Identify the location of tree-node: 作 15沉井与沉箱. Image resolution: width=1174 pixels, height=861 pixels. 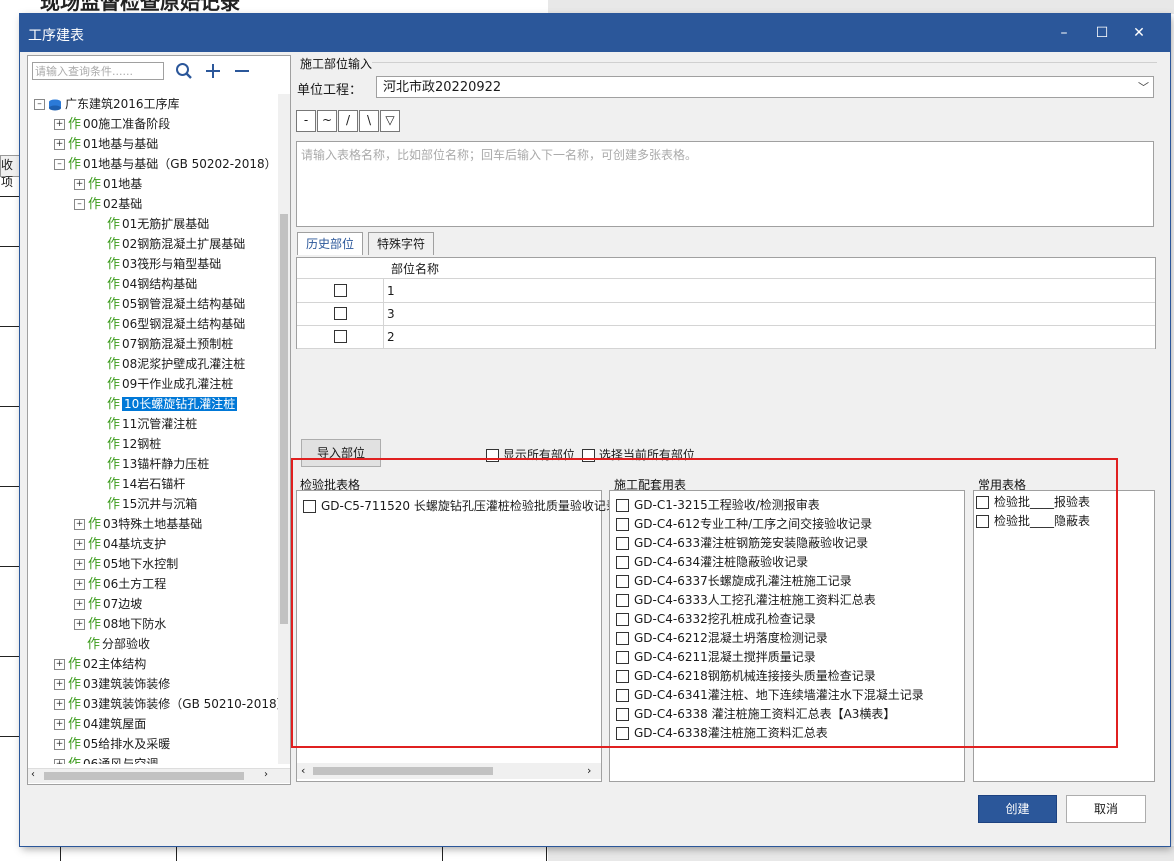
(145, 504).